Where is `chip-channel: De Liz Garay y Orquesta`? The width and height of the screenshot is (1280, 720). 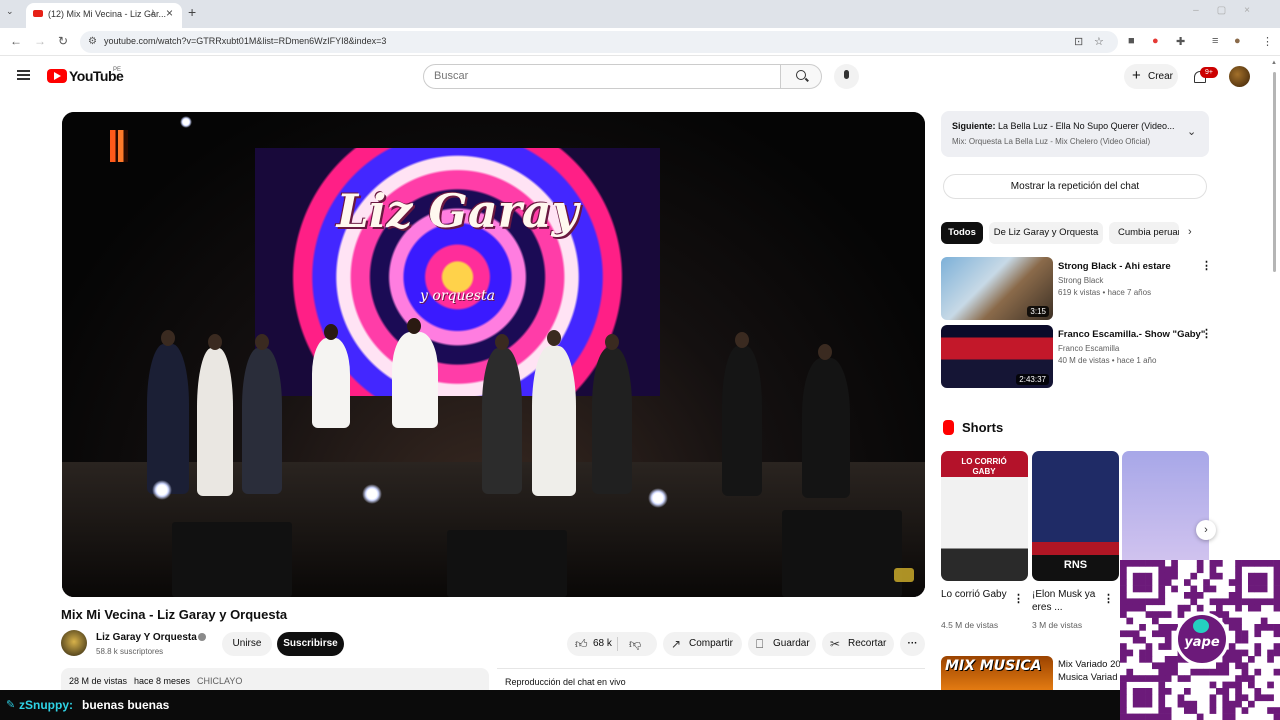
chip-channel: De Liz Garay y Orquesta is located at coordinates (1046, 233).